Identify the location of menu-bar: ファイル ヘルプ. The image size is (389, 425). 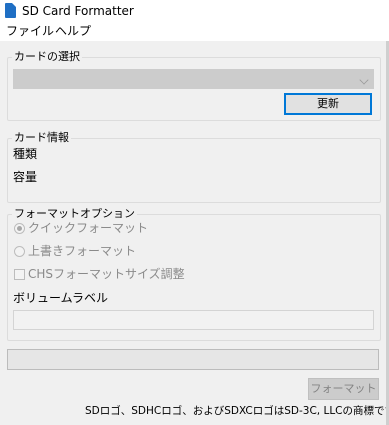
(194, 31).